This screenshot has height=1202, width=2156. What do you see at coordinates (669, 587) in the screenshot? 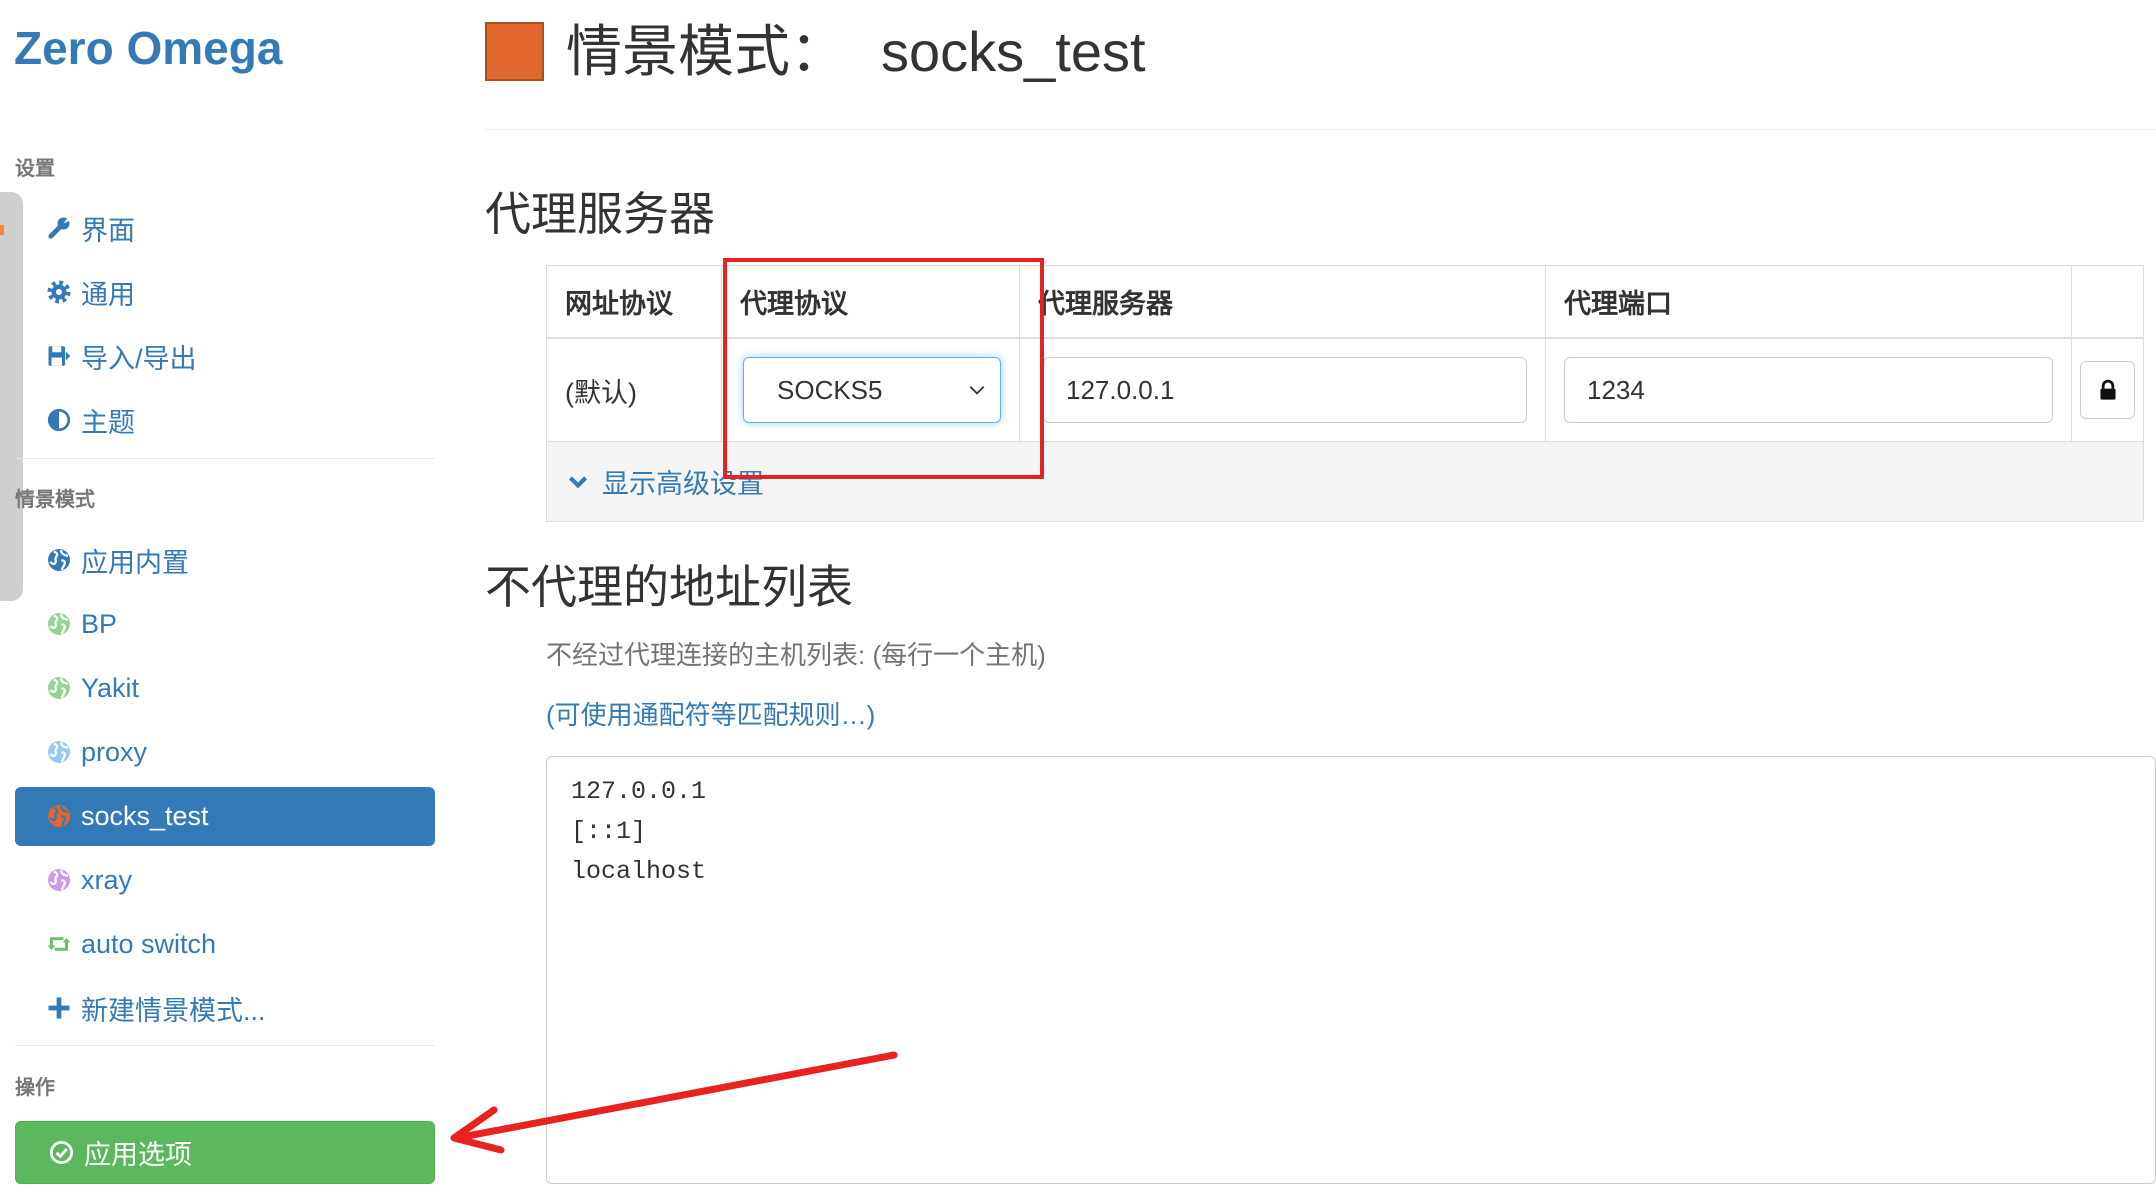
I see `bypass-section-title: 不代理的地址列表` at bounding box center [669, 587].